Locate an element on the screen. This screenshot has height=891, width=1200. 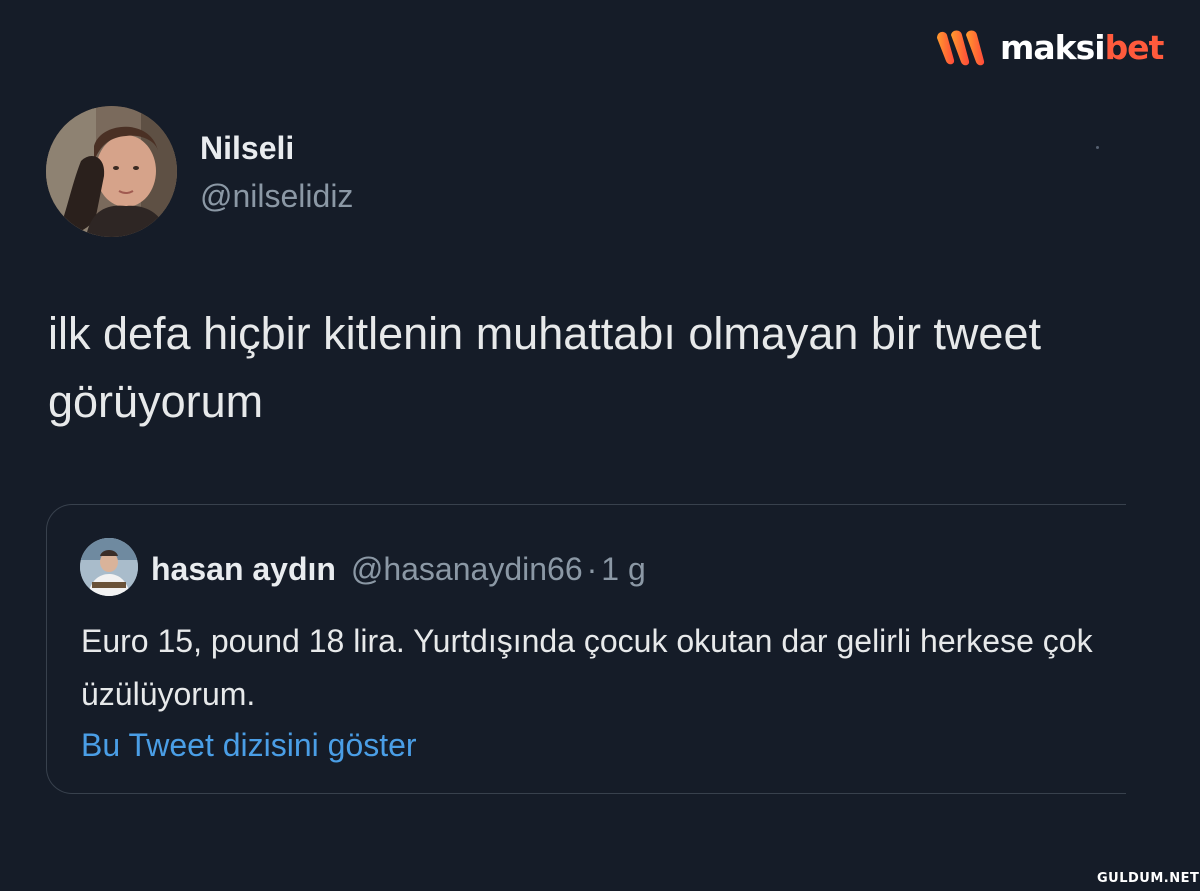
author-avatar is located at coordinates (111, 171).